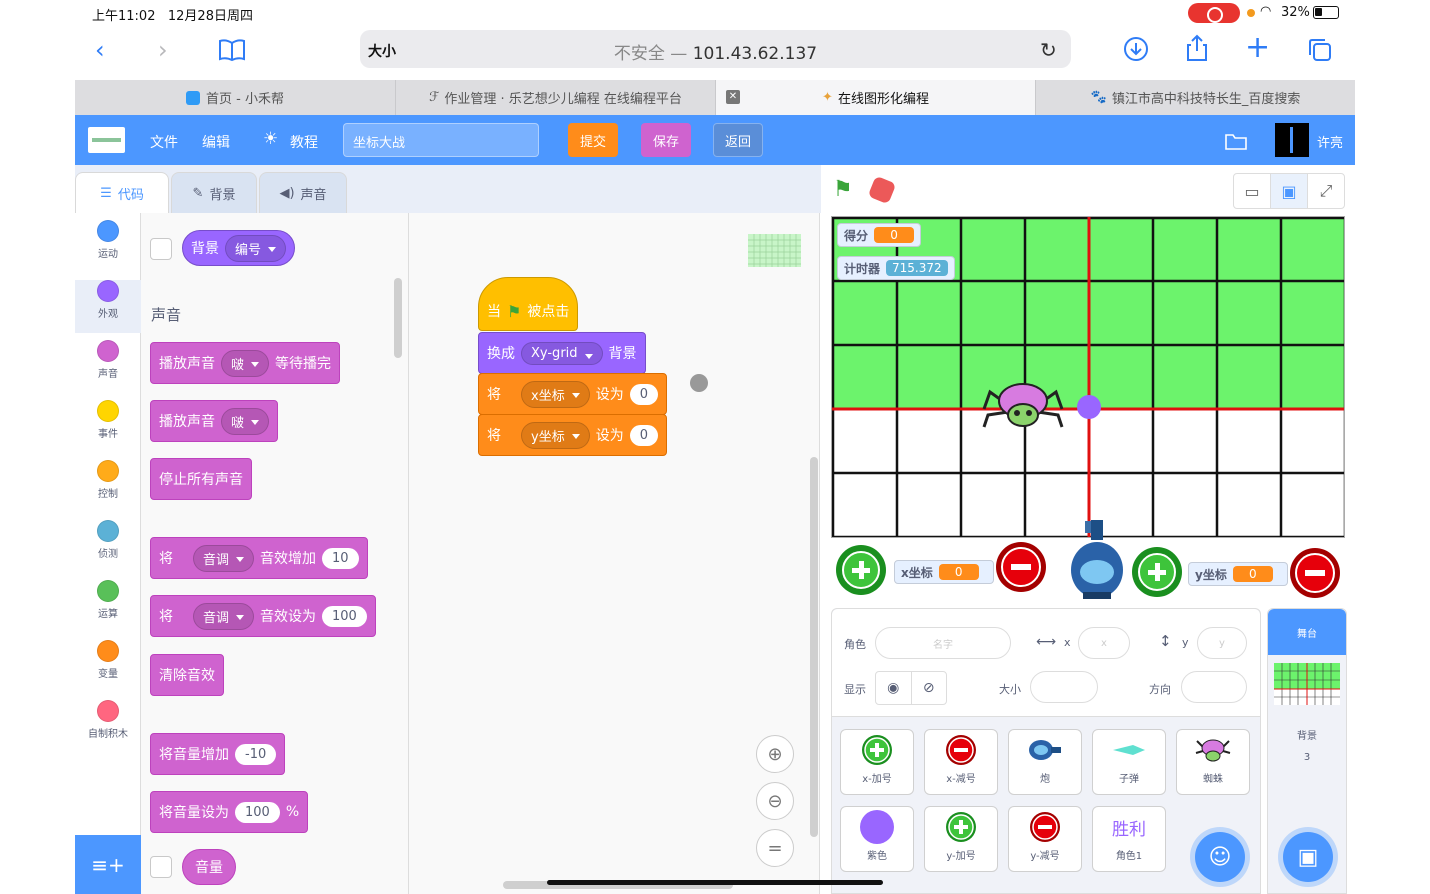  I want to click on category-5: 侦测, so click(108, 546).